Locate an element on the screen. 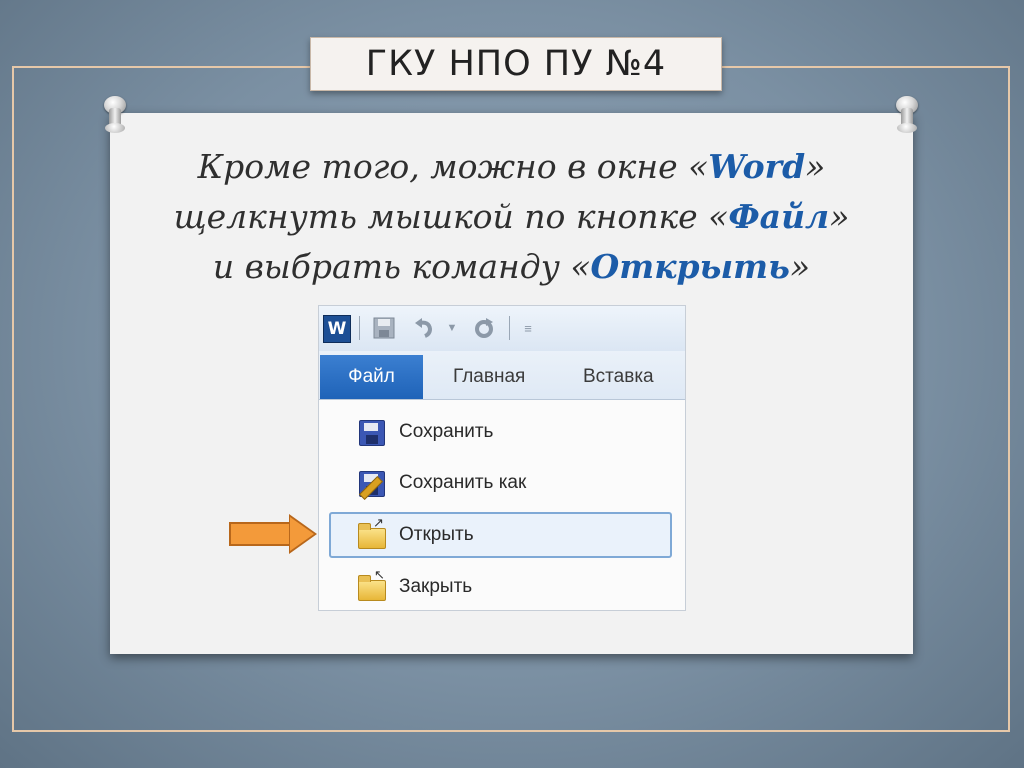  paragraph-line-3: и выбрать команду «Открыть» is located at coordinates (511, 267).